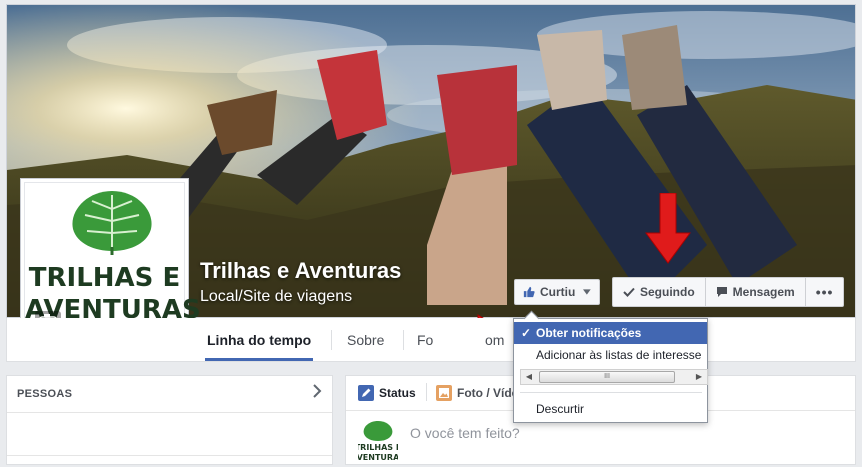 The height and width of the screenshot is (467, 862). Describe the element at coordinates (417, 340) in the screenshot. I see `tab-photos: Fo` at that location.